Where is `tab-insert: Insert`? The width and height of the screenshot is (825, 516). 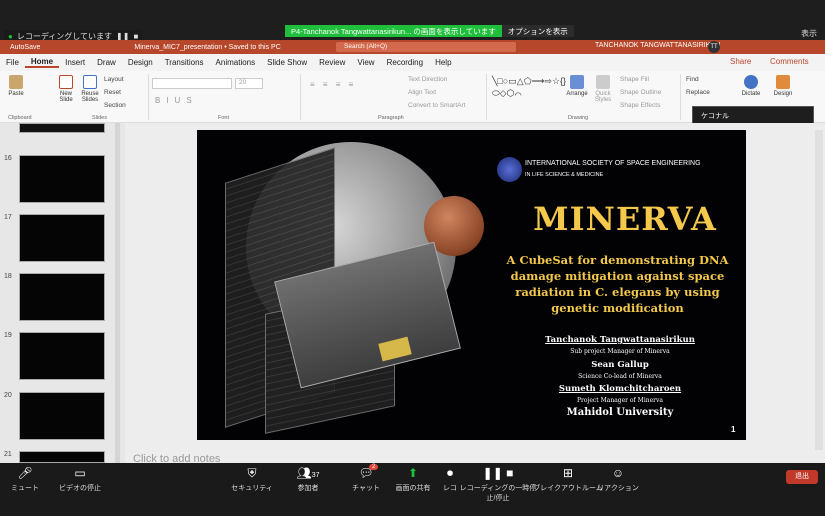
tab-insert: Insert is located at coordinates (75, 62).